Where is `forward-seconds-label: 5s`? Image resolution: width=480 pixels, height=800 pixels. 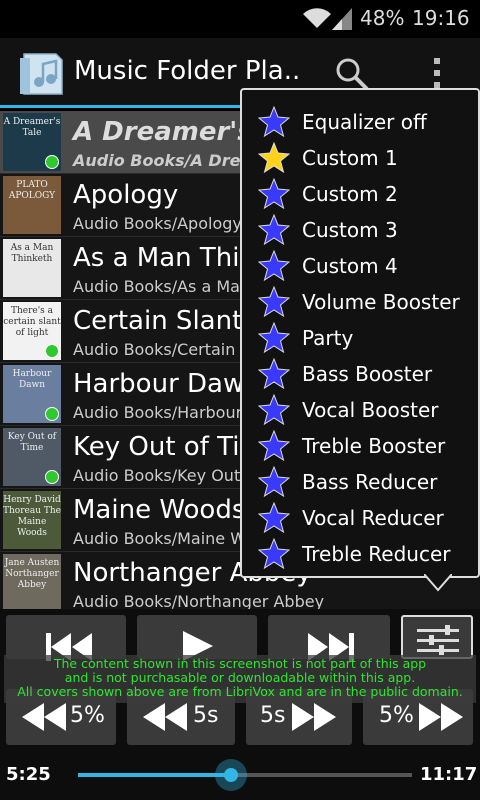
forward-seconds-label: 5s is located at coordinates (273, 715).